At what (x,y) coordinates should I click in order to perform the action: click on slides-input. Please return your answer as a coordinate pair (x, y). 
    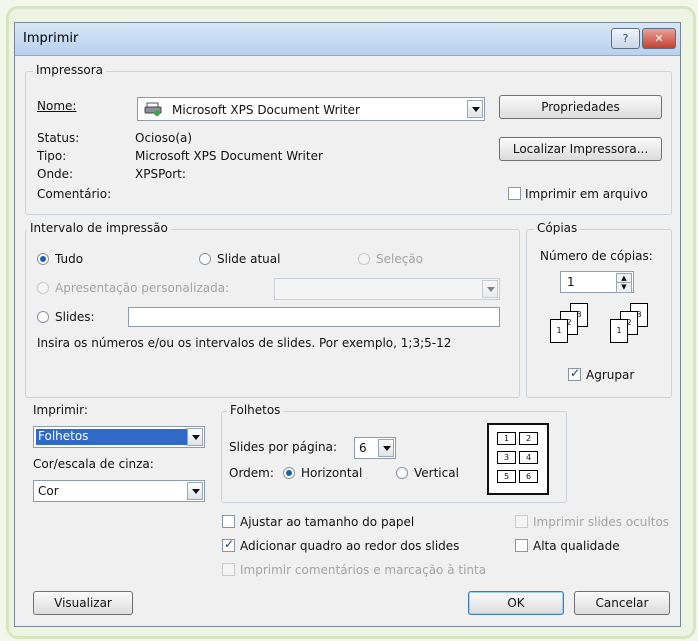
    Looking at the image, I should click on (314, 317).